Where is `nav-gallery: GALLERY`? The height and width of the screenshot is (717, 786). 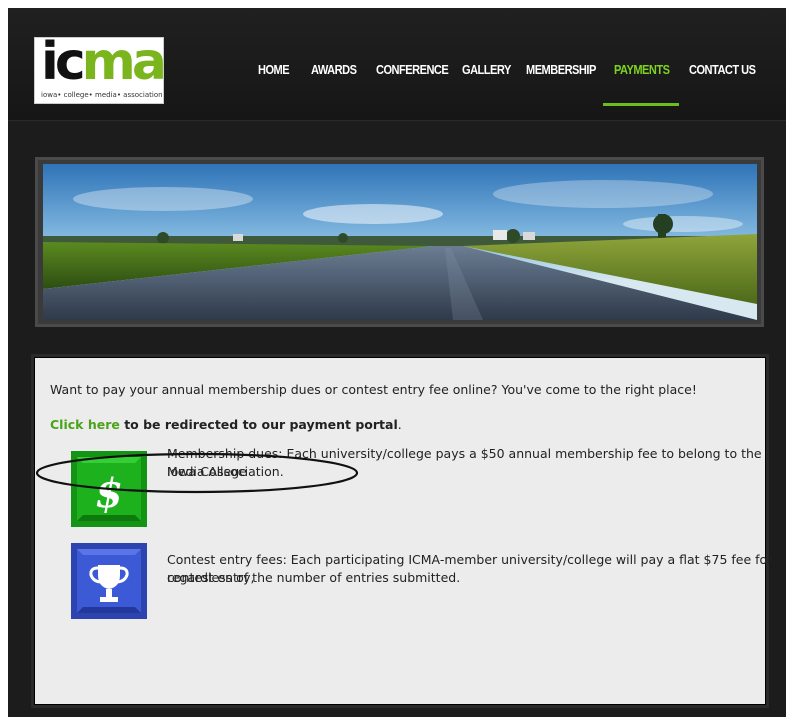
nav-gallery: GALLERY is located at coordinates (486, 69).